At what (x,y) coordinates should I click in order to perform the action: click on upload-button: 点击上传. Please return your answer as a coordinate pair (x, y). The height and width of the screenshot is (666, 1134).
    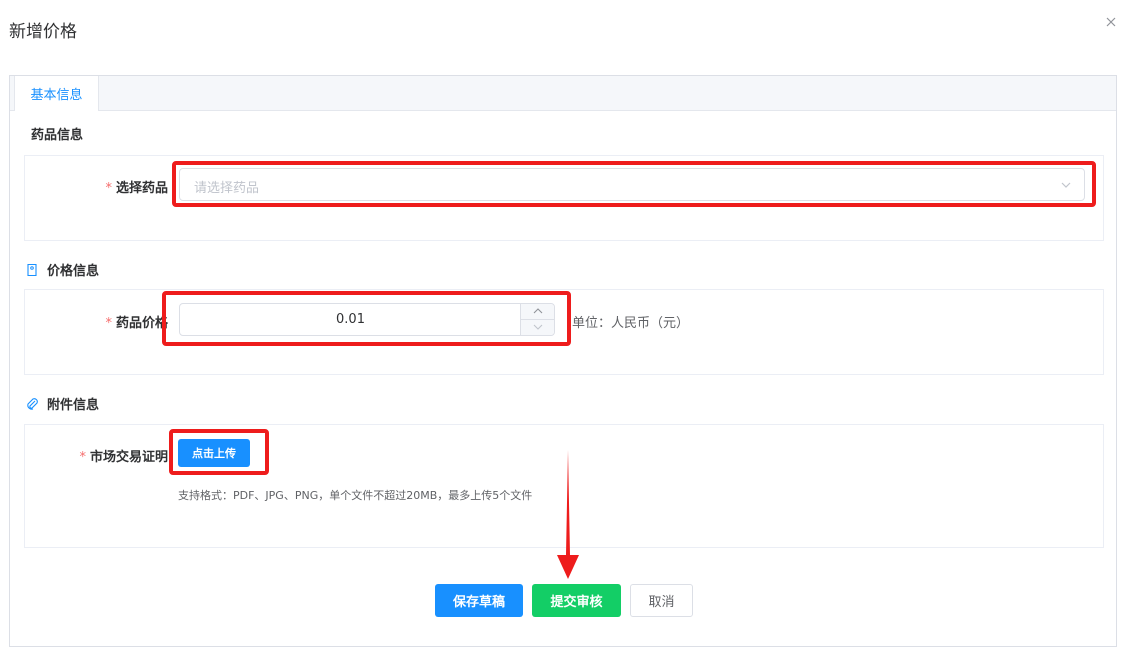
    Looking at the image, I should click on (214, 453).